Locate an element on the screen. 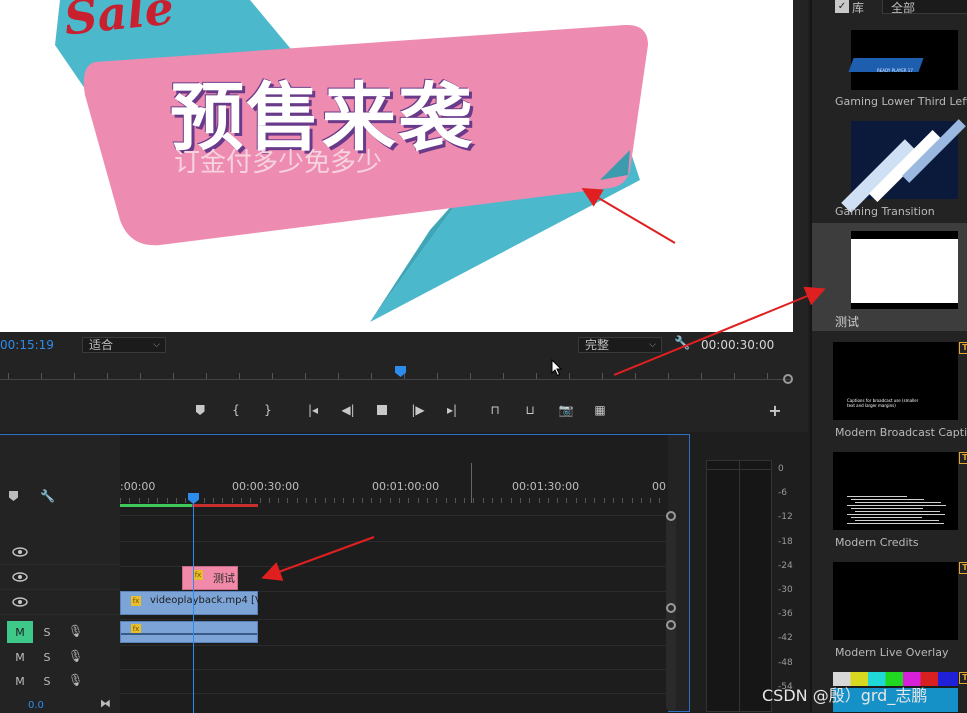 The image size is (967, 713). graphic-clip: fx 测试 is located at coordinates (210, 578).